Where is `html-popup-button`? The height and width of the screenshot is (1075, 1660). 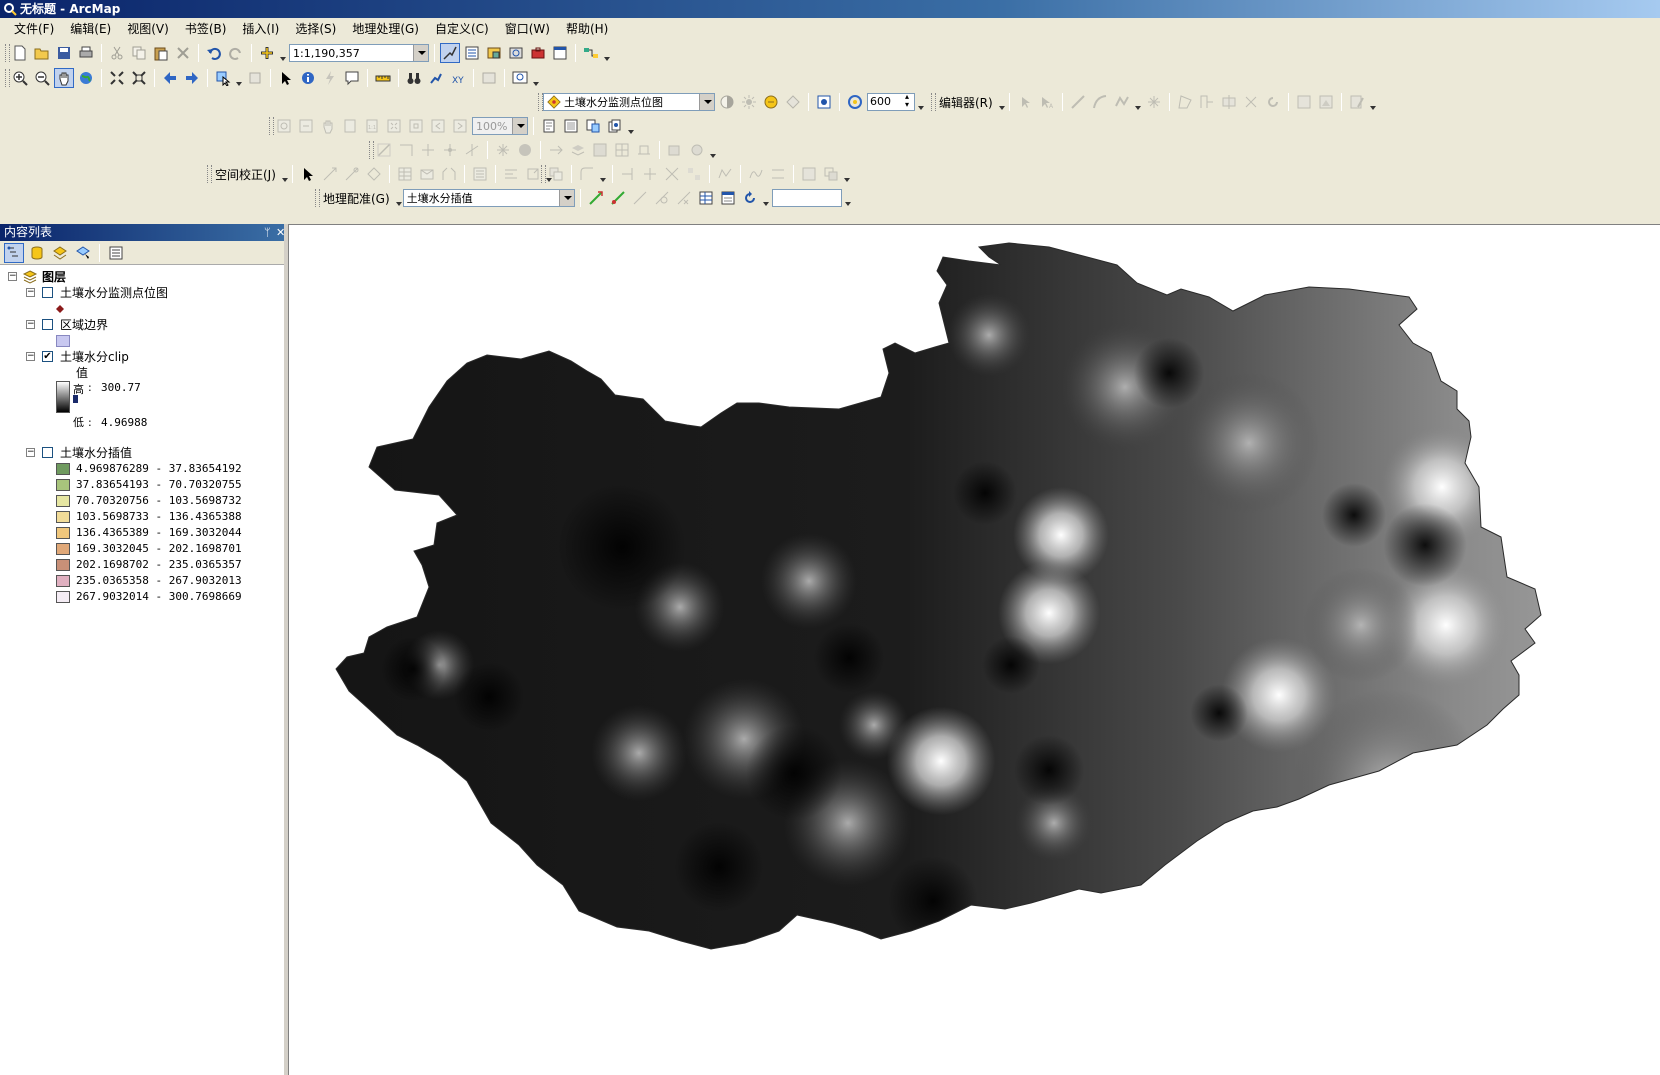 html-popup-button is located at coordinates (352, 78).